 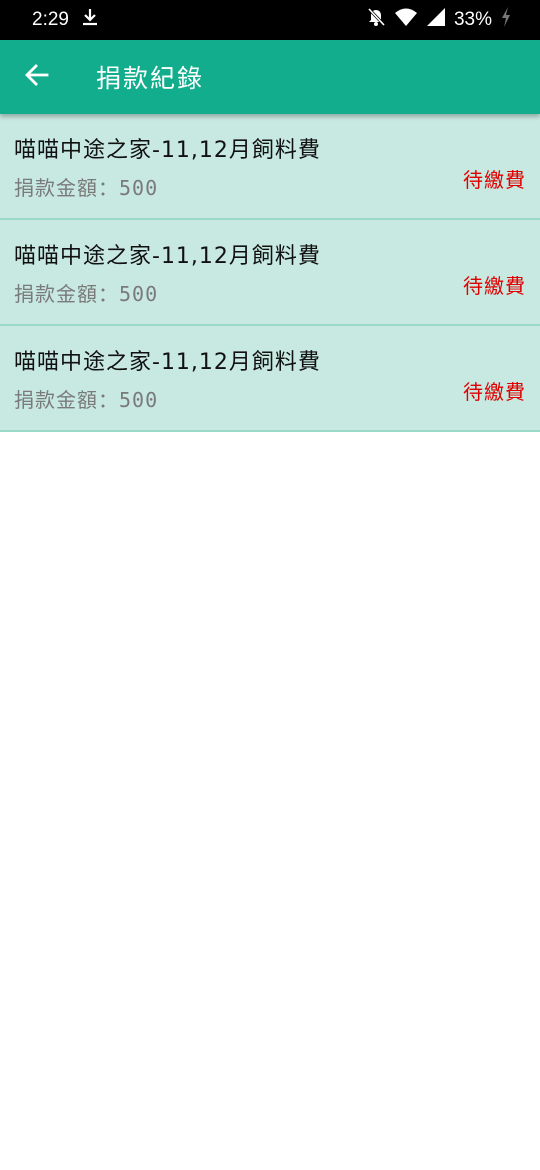 What do you see at coordinates (506, 20) in the screenshot?
I see `battery-charging-icon` at bounding box center [506, 20].